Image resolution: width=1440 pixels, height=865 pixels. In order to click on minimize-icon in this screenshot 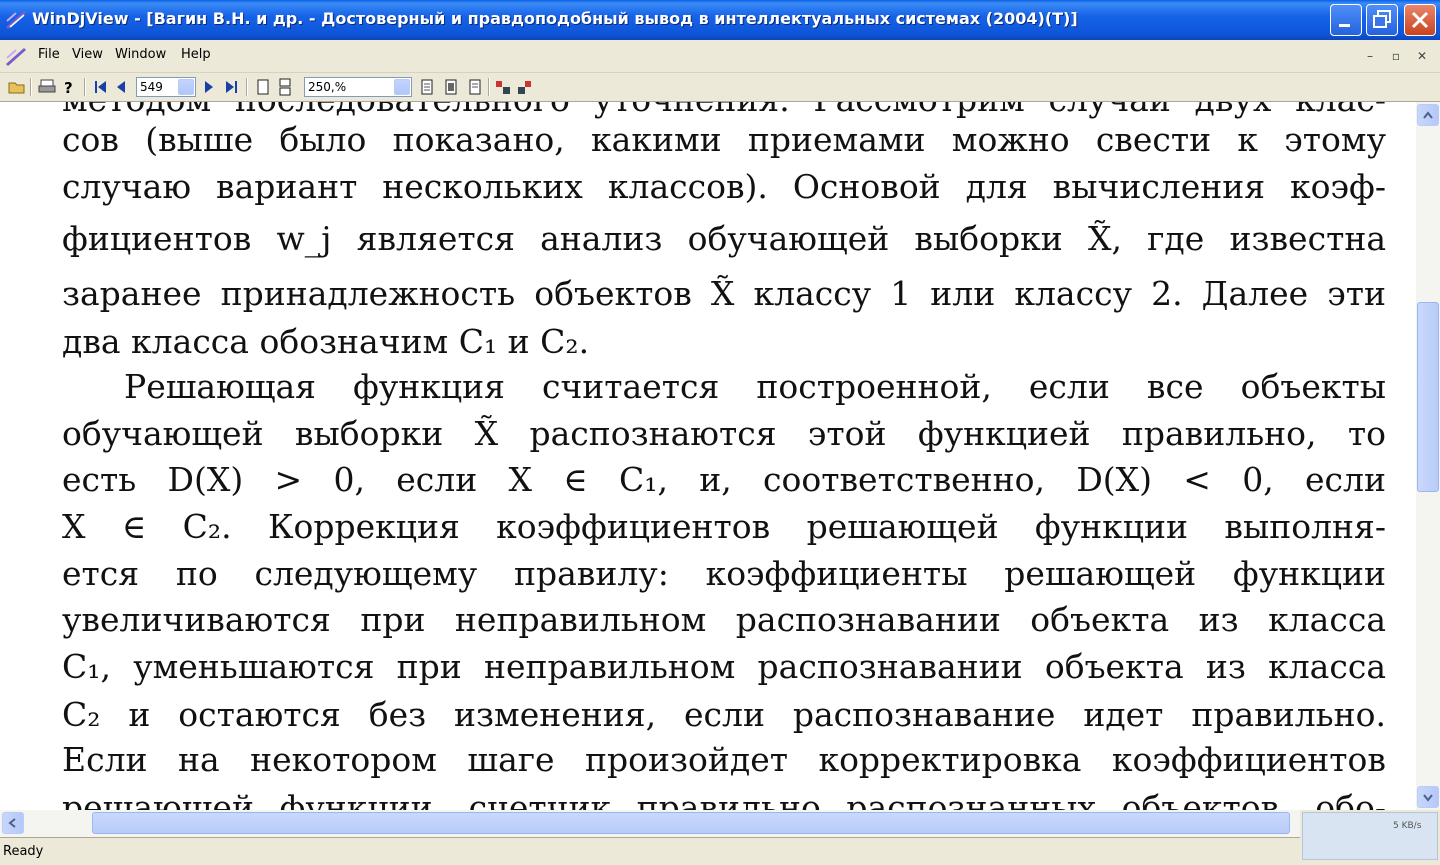, I will do `click(1344, 25)`.